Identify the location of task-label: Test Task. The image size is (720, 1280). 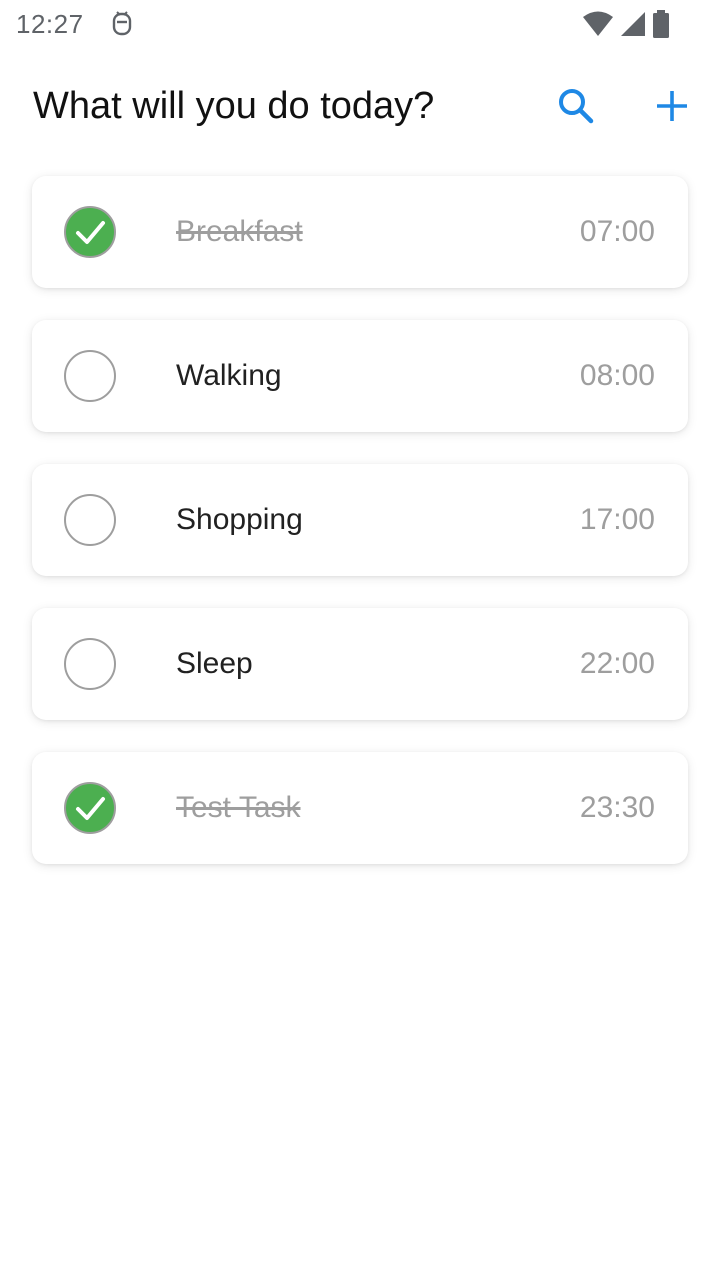
(238, 807).